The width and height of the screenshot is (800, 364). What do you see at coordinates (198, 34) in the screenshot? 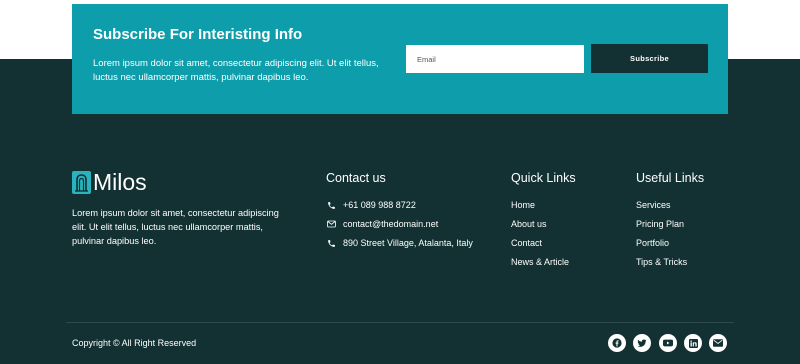
I see `subscribe-title: Subscribe For Interisting Info` at bounding box center [198, 34].